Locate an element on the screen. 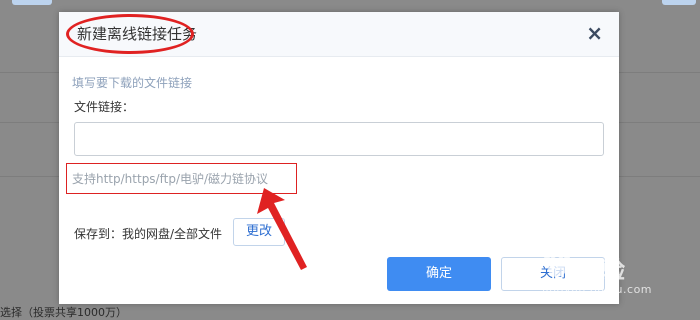 The height and width of the screenshot is (320, 700). watermark-title: 经验 is located at coordinates (602, 271).